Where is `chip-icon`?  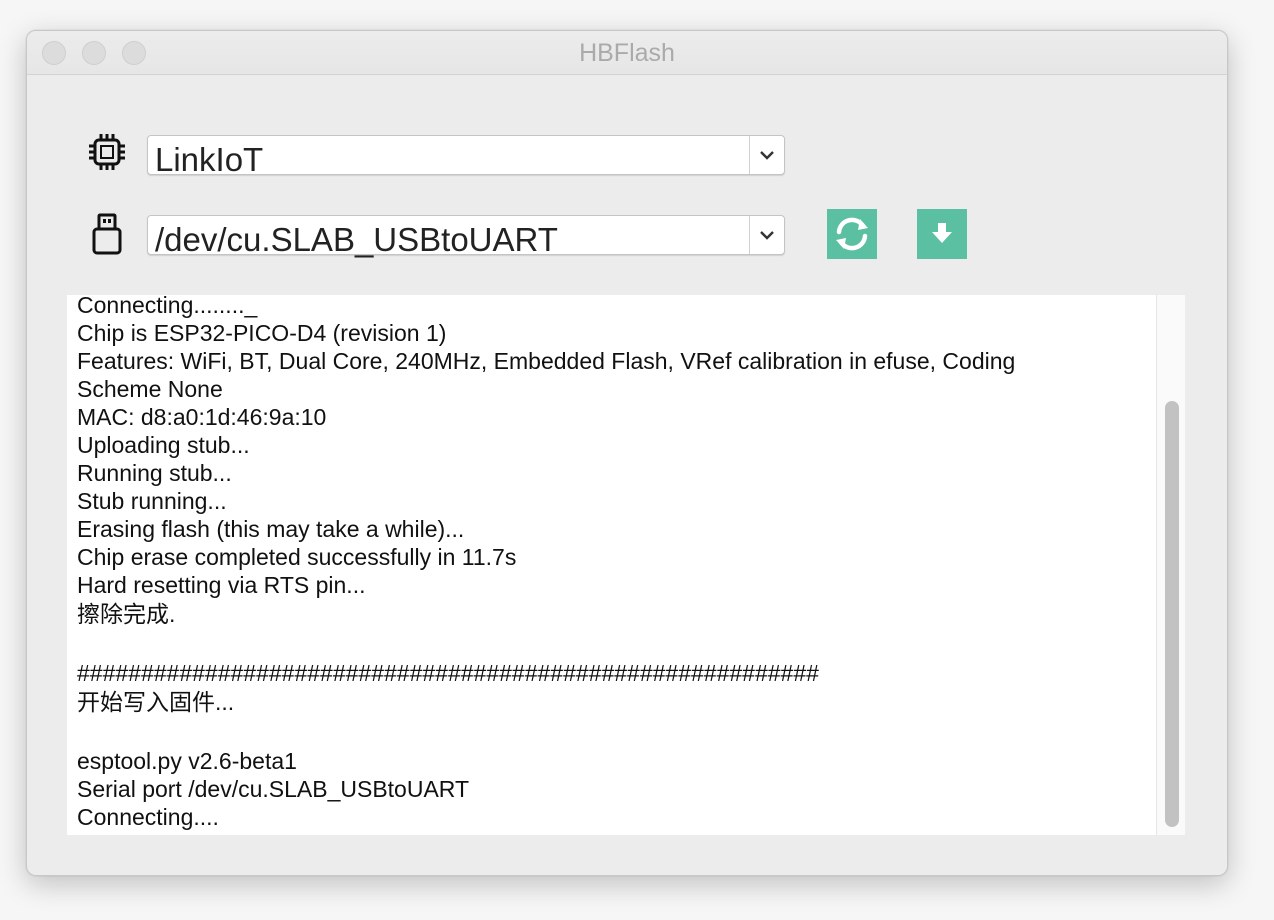
chip-icon is located at coordinates (107, 153).